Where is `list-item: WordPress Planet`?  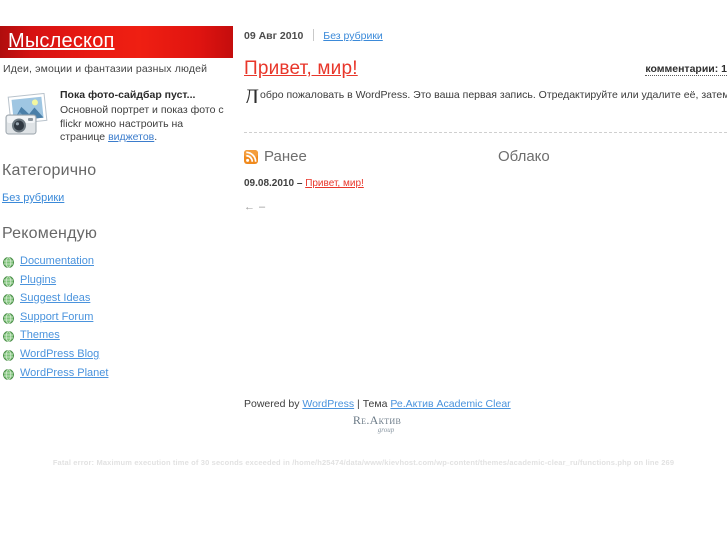 list-item: WordPress Planet is located at coordinates (116, 373).